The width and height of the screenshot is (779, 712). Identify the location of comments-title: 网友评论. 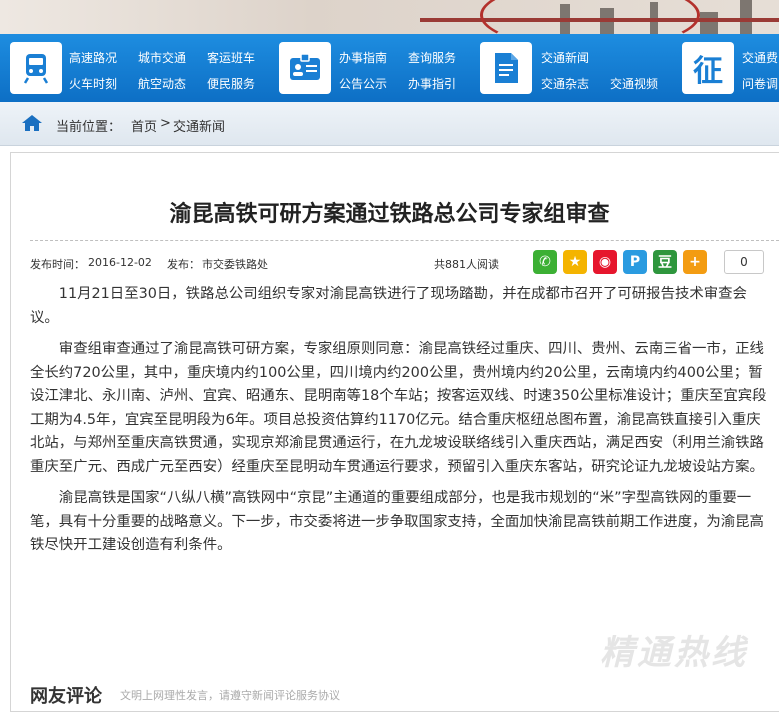
(66, 696).